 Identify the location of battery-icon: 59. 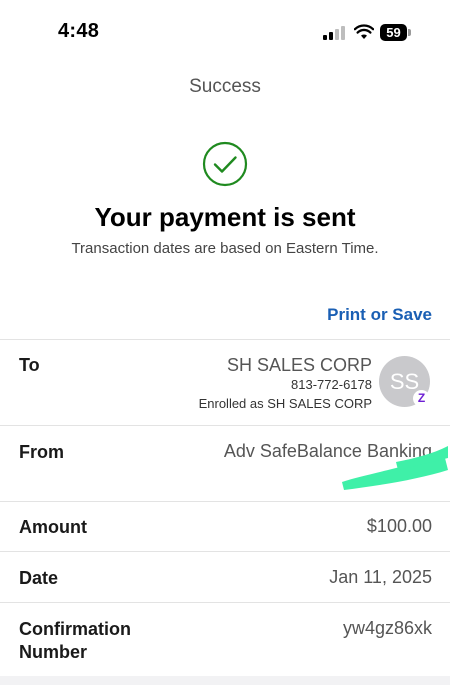
(396, 32).